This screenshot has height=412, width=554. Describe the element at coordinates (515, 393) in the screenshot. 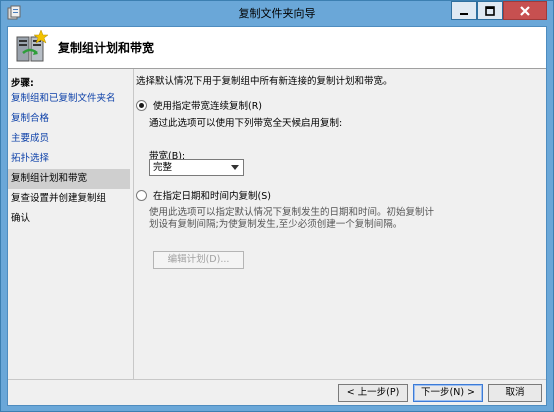

I see `cancel-button: 取消` at that location.